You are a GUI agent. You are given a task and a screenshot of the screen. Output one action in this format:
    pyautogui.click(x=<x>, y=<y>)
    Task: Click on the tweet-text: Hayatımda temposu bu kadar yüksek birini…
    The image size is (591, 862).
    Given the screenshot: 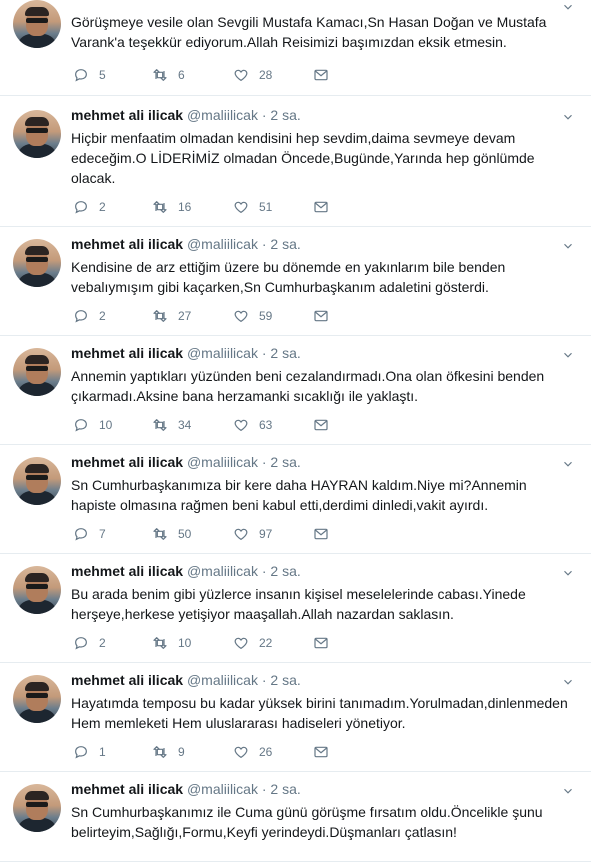 What is the action you would take?
    pyautogui.click(x=319, y=713)
    